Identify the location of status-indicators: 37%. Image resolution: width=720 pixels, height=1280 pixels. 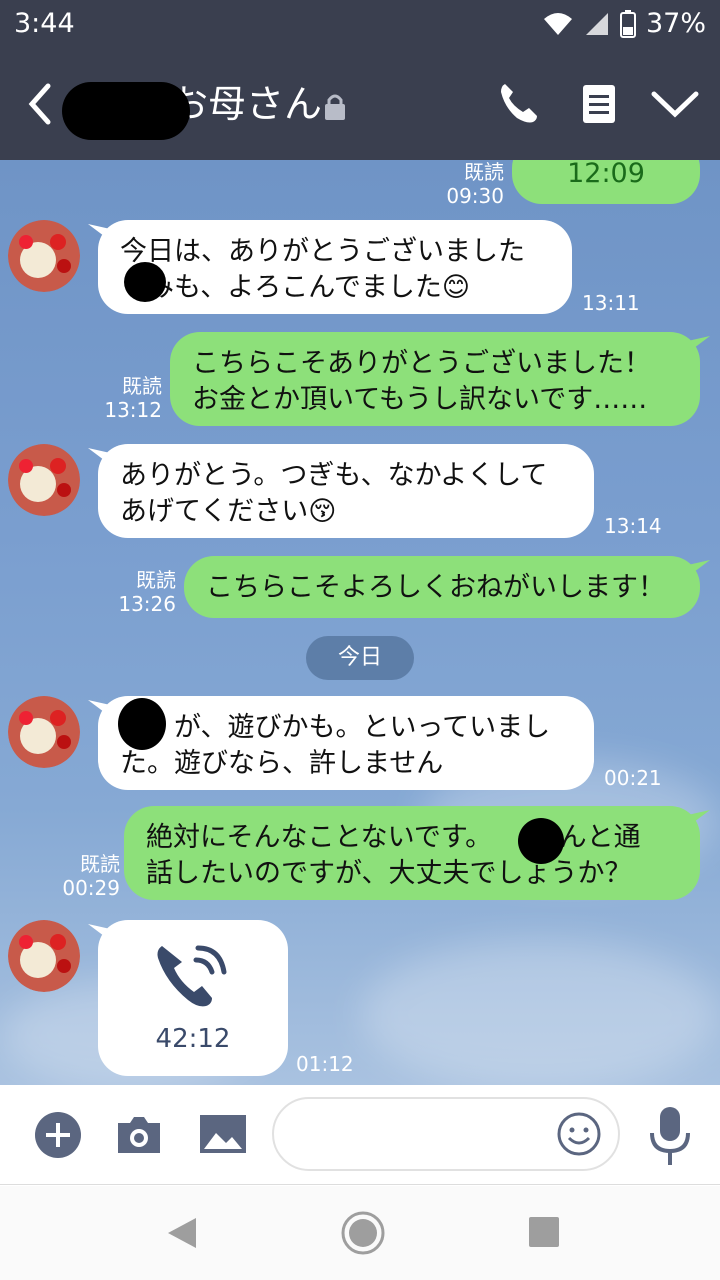
(624, 23).